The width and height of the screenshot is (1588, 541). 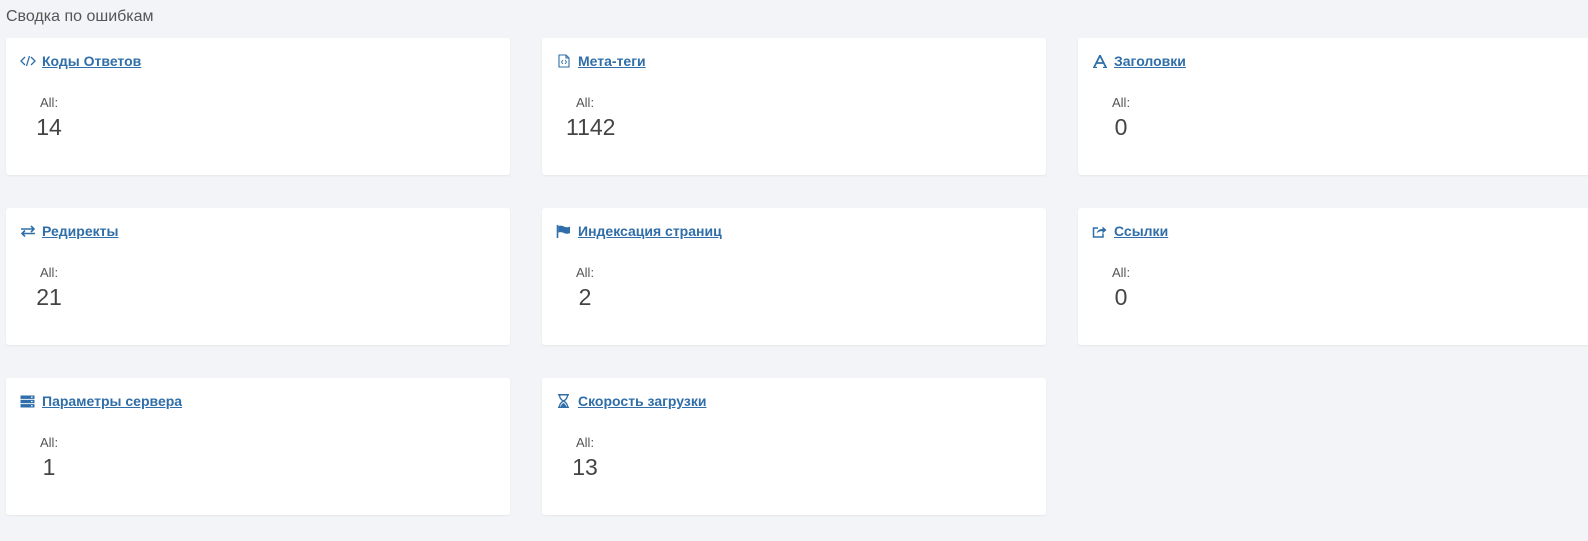 What do you see at coordinates (1150, 61) in the screenshot?
I see `card-title-headings: Заголовки` at bounding box center [1150, 61].